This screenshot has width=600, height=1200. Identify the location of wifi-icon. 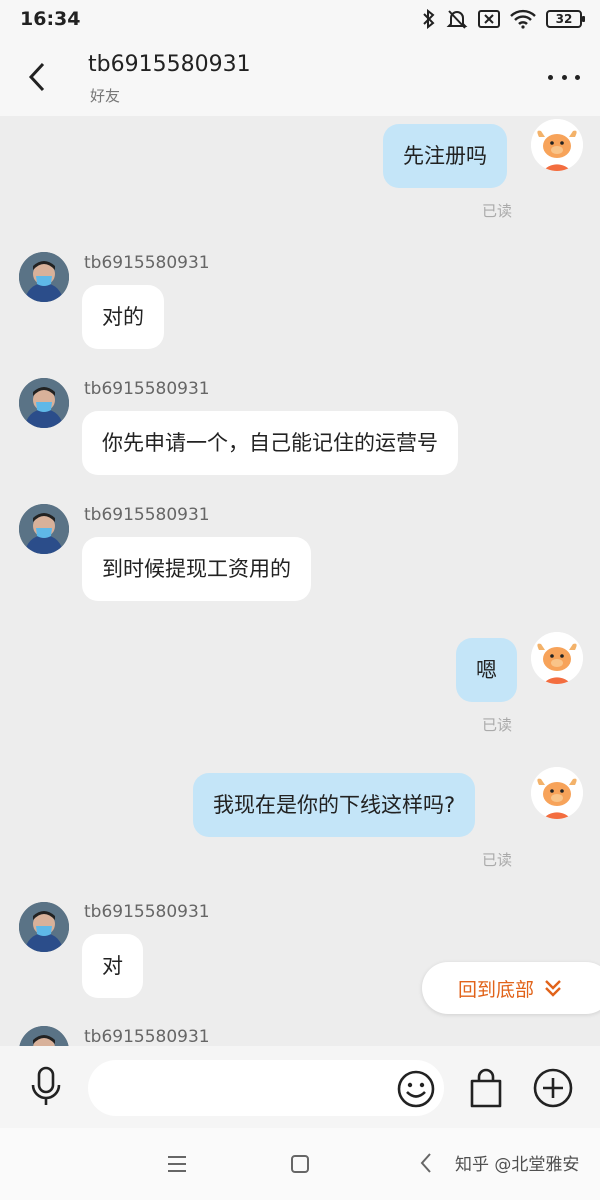
(523, 19).